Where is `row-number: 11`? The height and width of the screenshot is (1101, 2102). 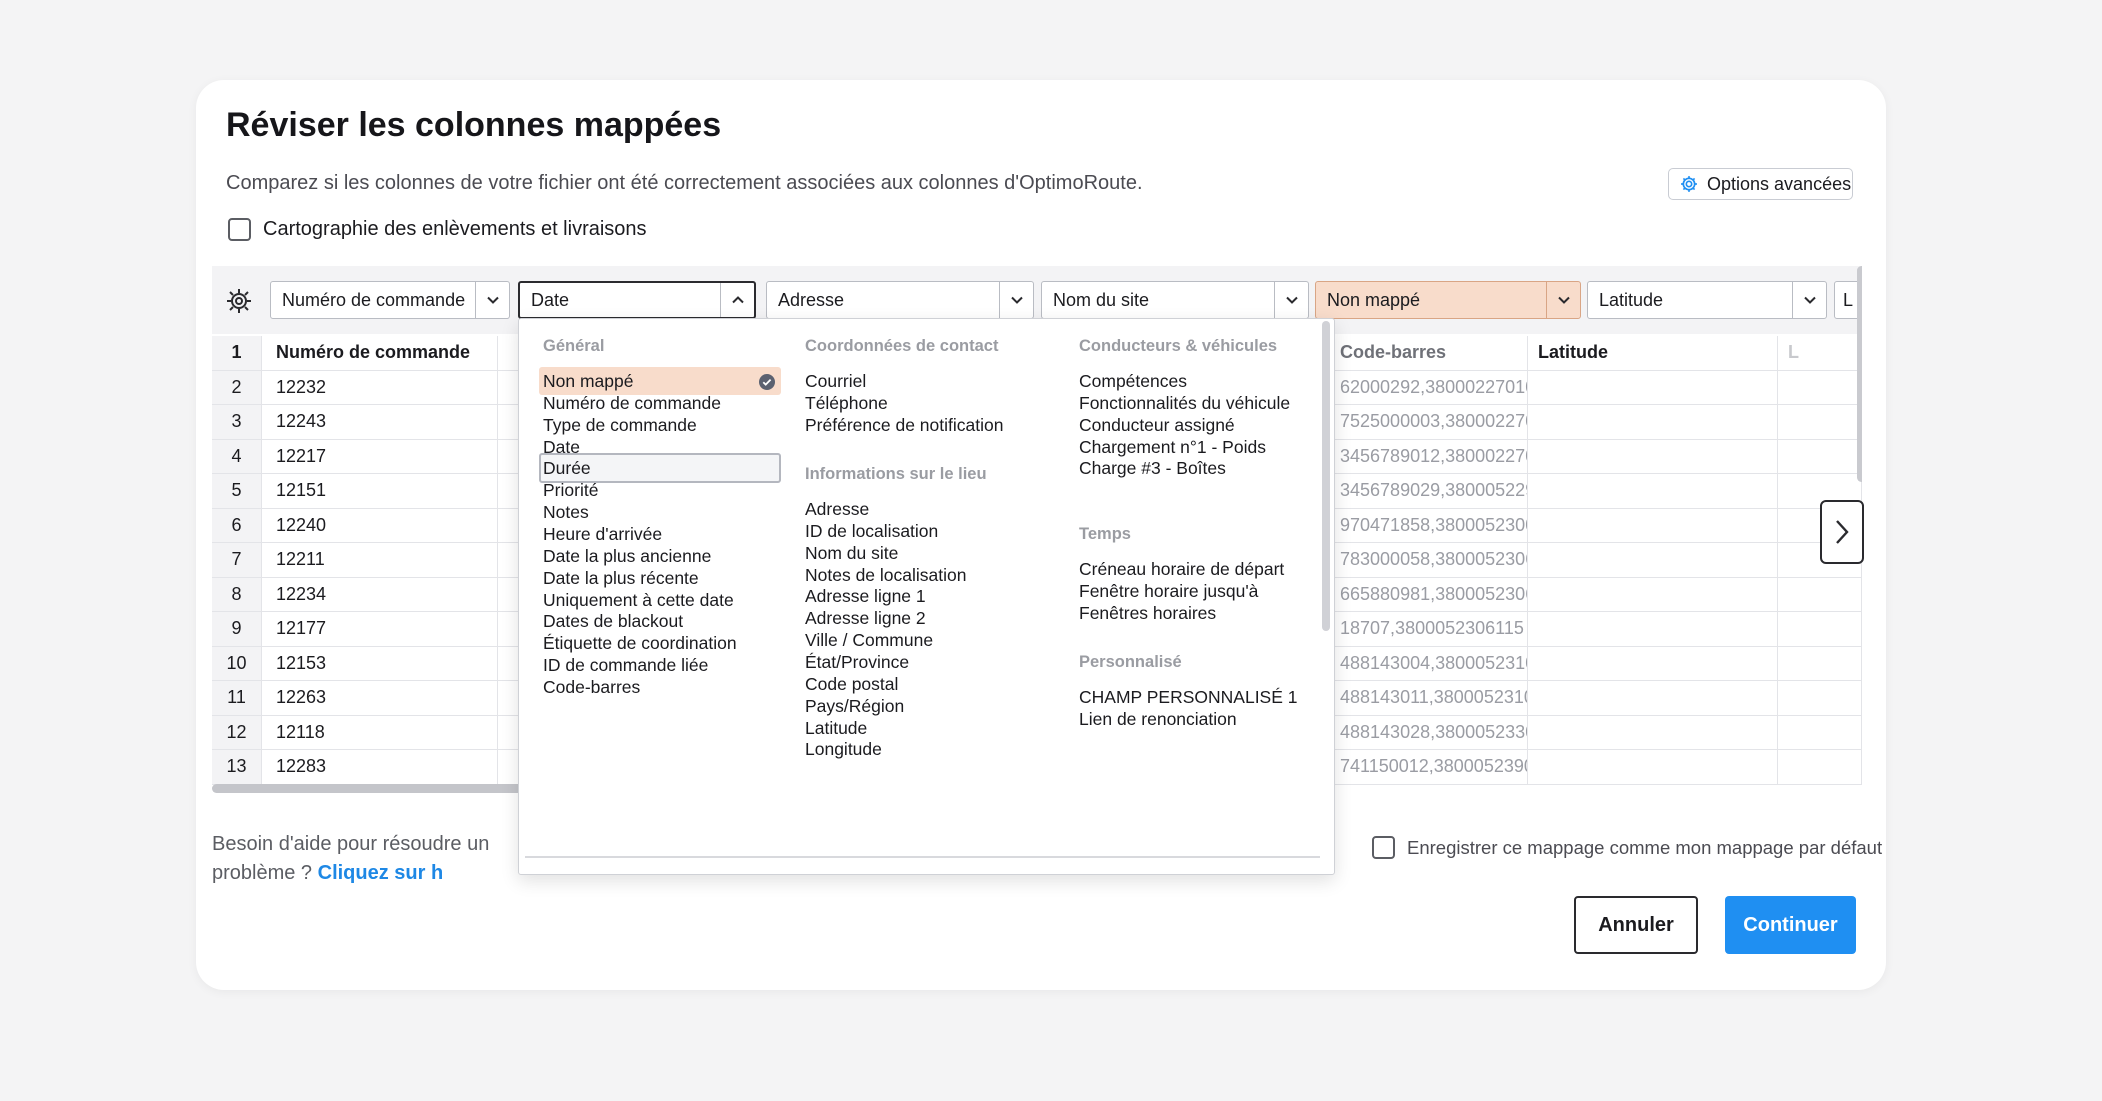 row-number: 11 is located at coordinates (237, 698).